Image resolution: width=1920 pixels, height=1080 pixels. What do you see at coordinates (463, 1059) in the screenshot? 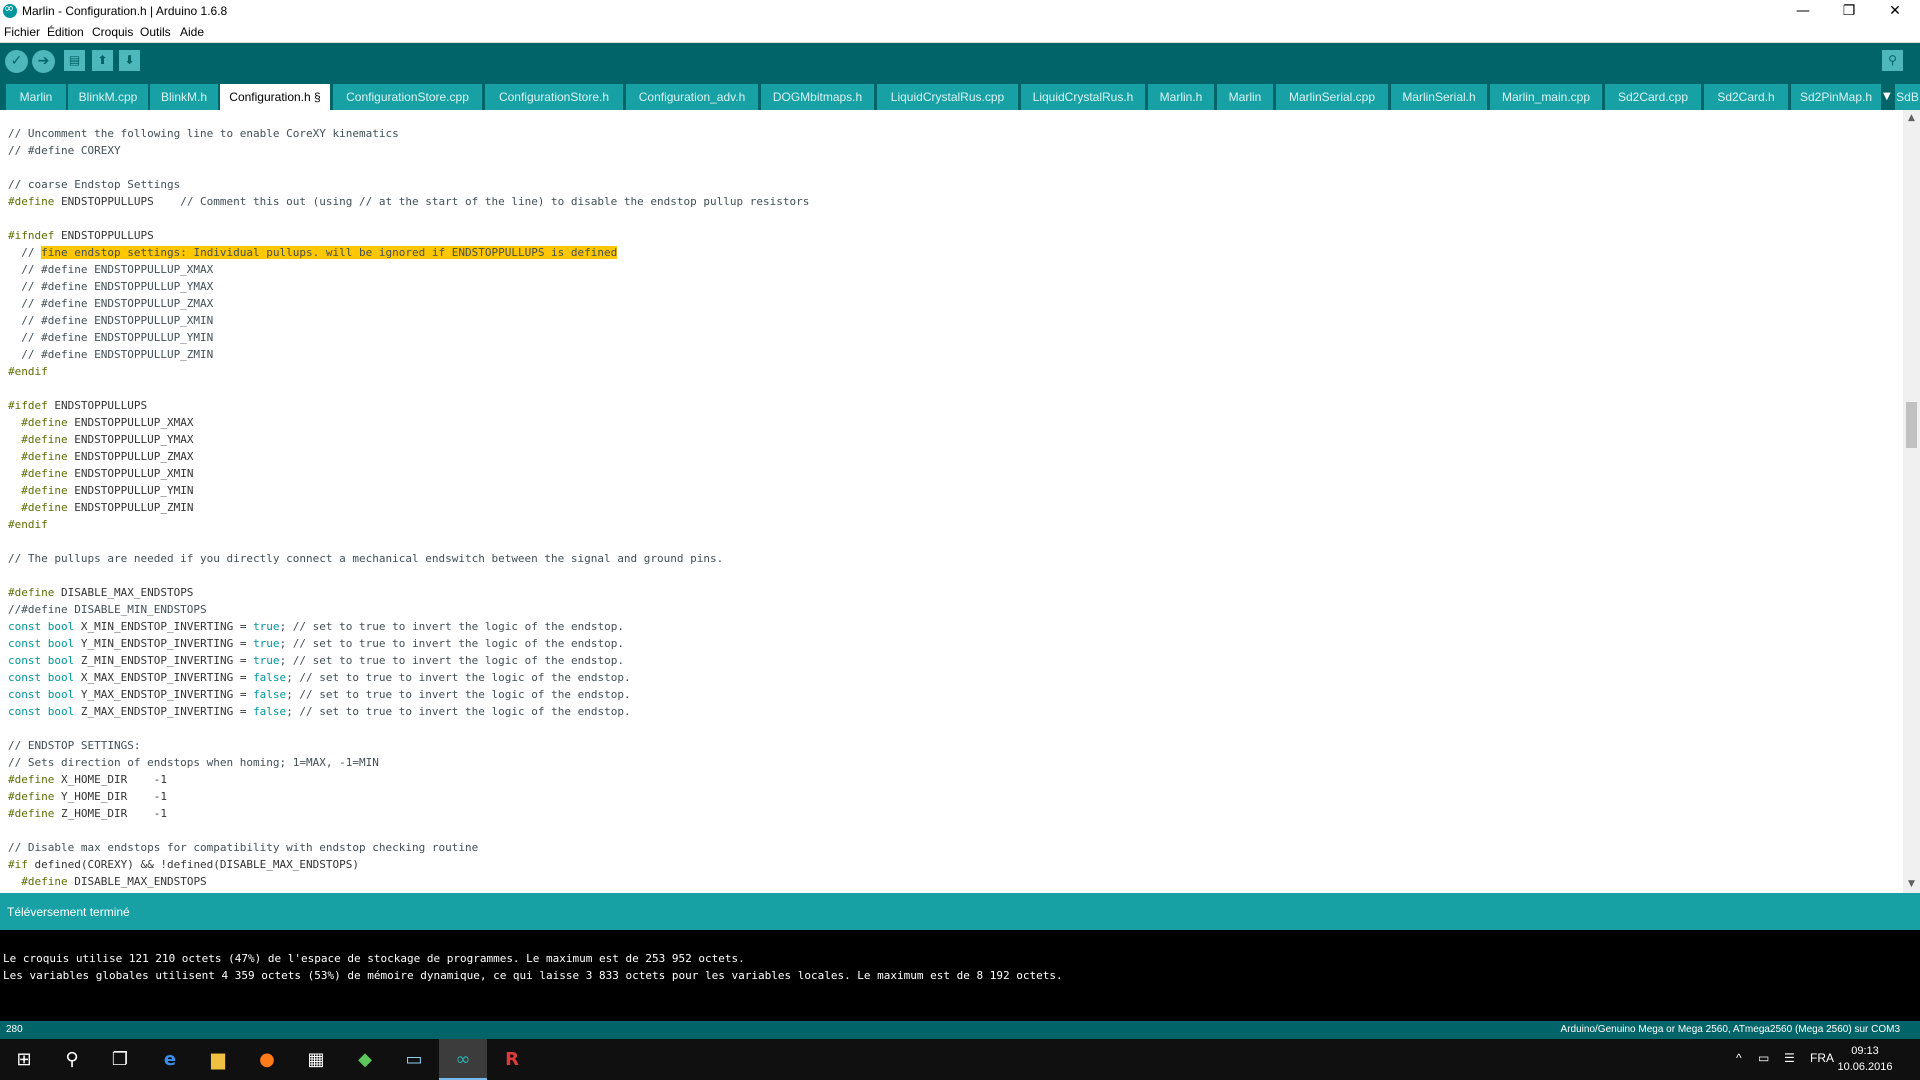
I see `arduino-taskbar-icon: ∞` at bounding box center [463, 1059].